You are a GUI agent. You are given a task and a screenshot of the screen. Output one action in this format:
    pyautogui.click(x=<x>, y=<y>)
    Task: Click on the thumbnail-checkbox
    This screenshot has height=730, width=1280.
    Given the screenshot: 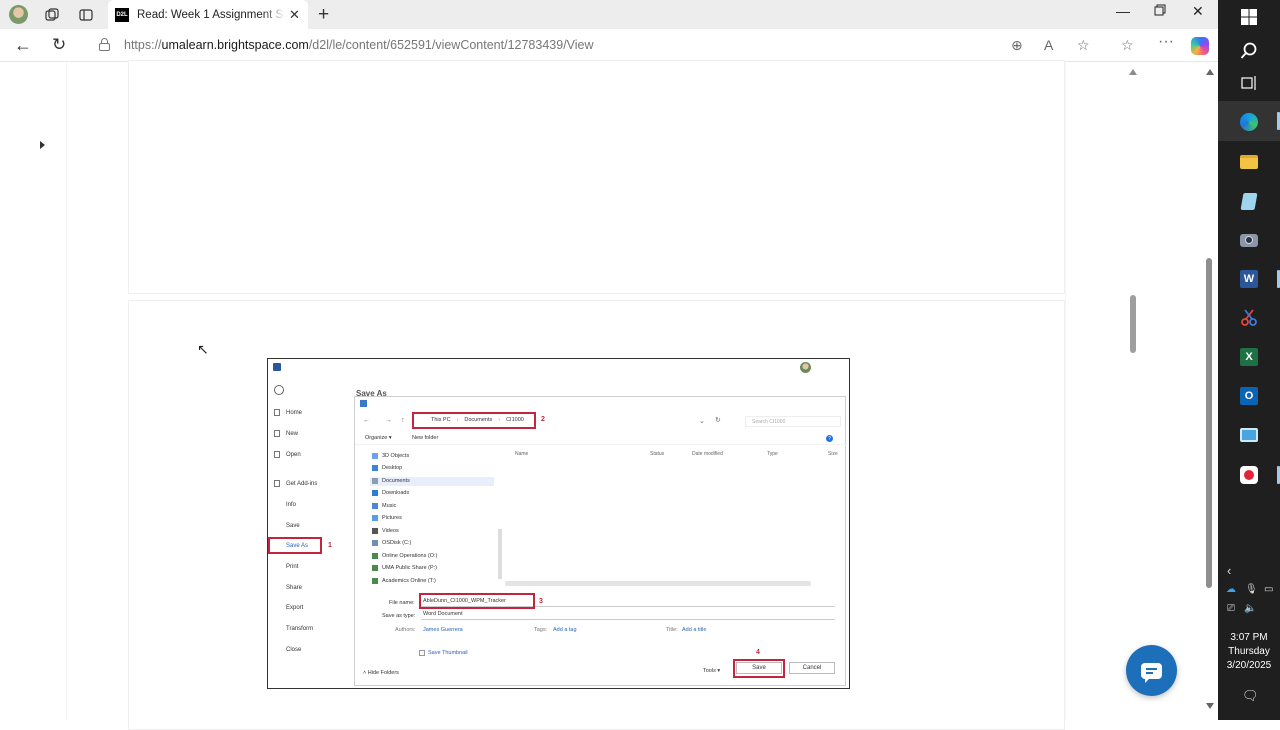 What is the action you would take?
    pyautogui.click(x=422, y=653)
    